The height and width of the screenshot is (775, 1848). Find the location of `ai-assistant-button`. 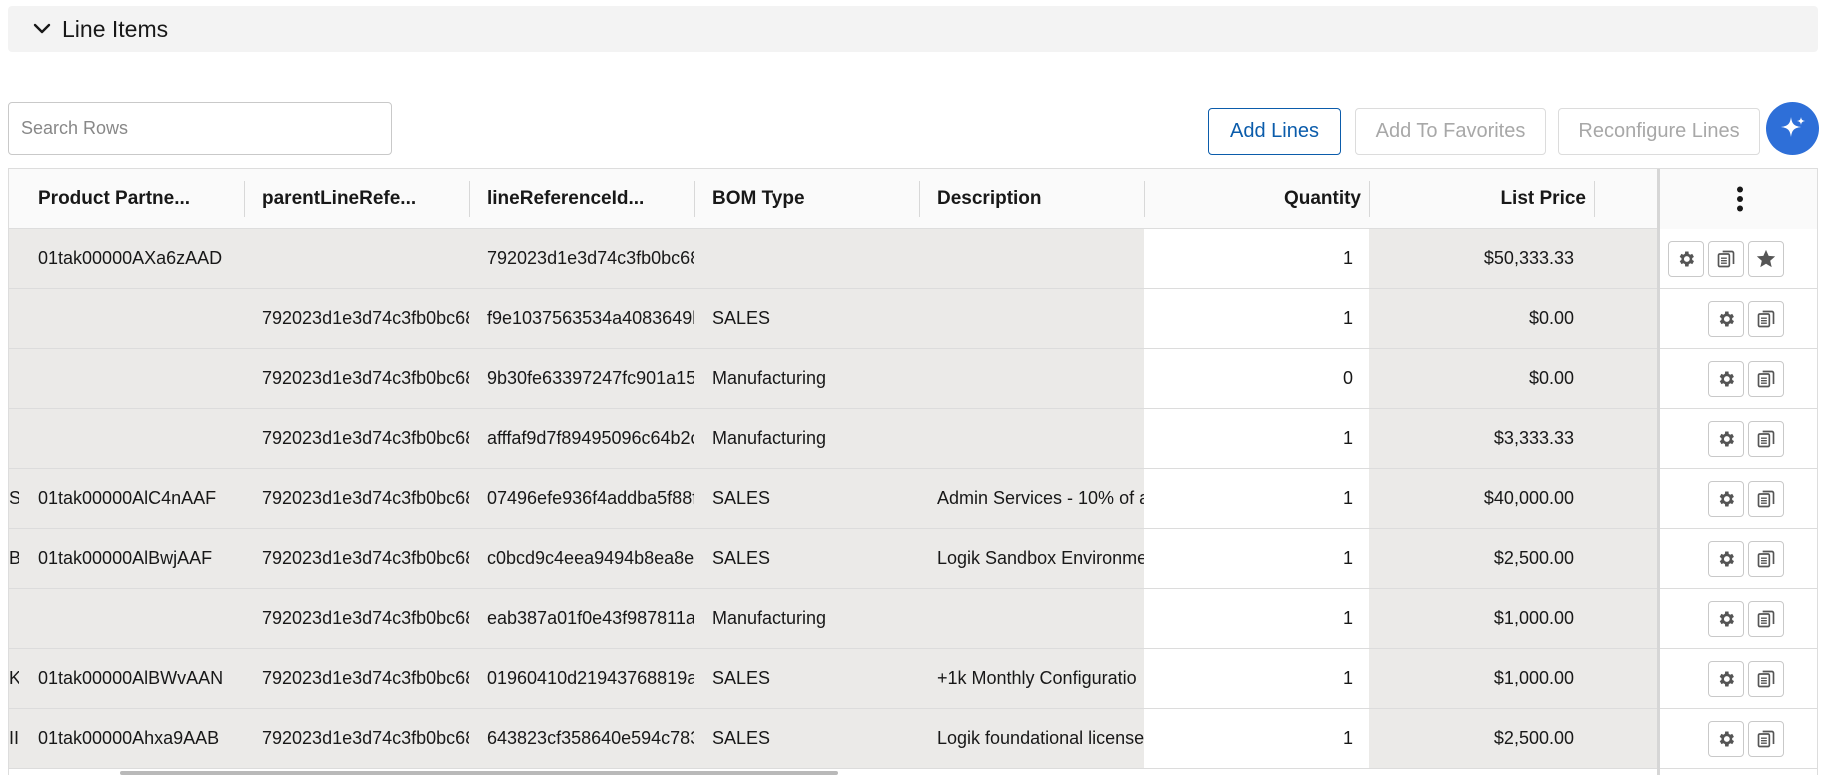

ai-assistant-button is located at coordinates (1792, 128).